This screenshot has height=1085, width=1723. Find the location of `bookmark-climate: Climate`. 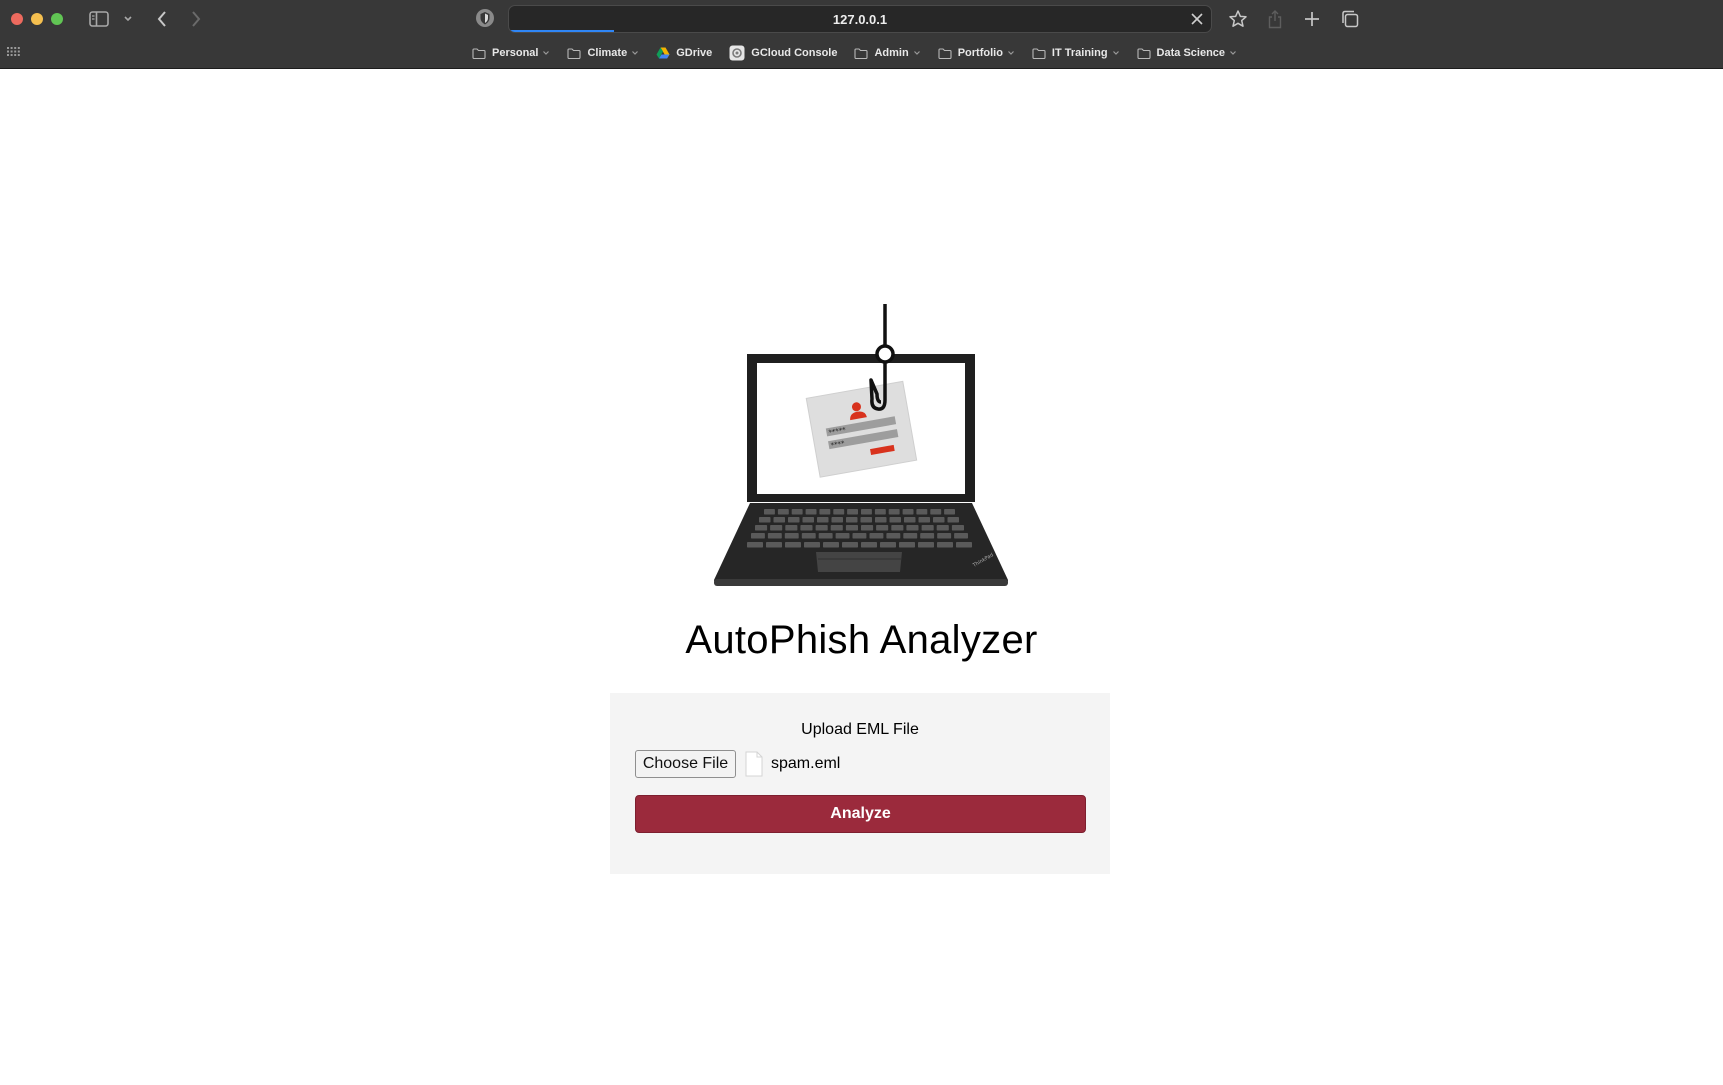

bookmark-climate: Climate is located at coordinates (603, 53).